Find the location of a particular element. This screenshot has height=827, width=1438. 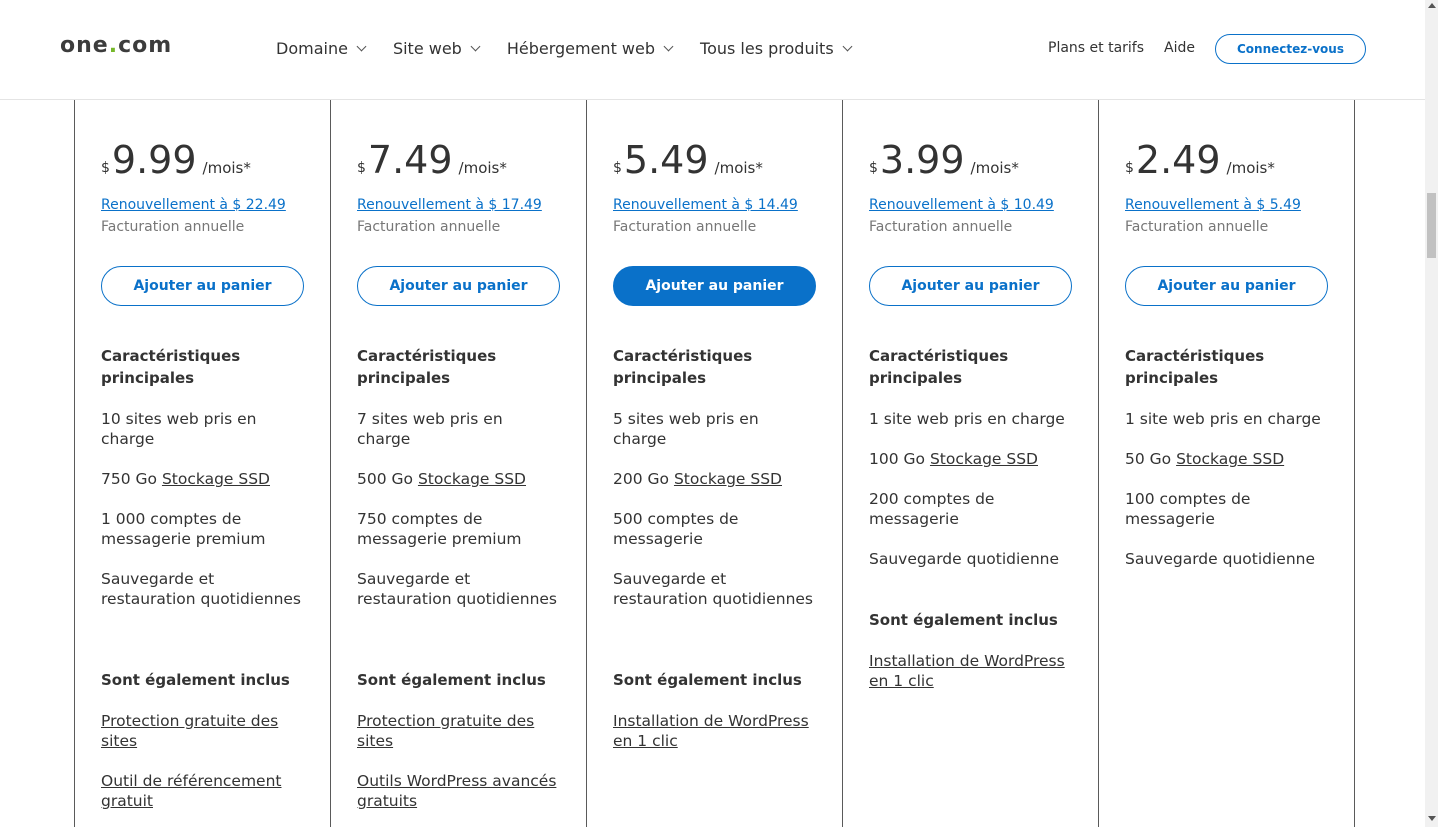

renewal-link: Renouvellement à $ 14.49 is located at coordinates (705, 205).